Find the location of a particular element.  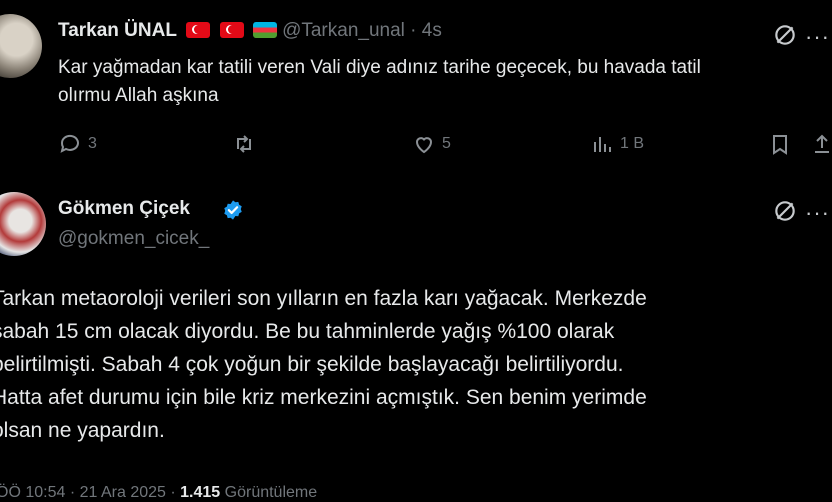

tweet-date: 21 Ara 2025 is located at coordinates (123, 492).